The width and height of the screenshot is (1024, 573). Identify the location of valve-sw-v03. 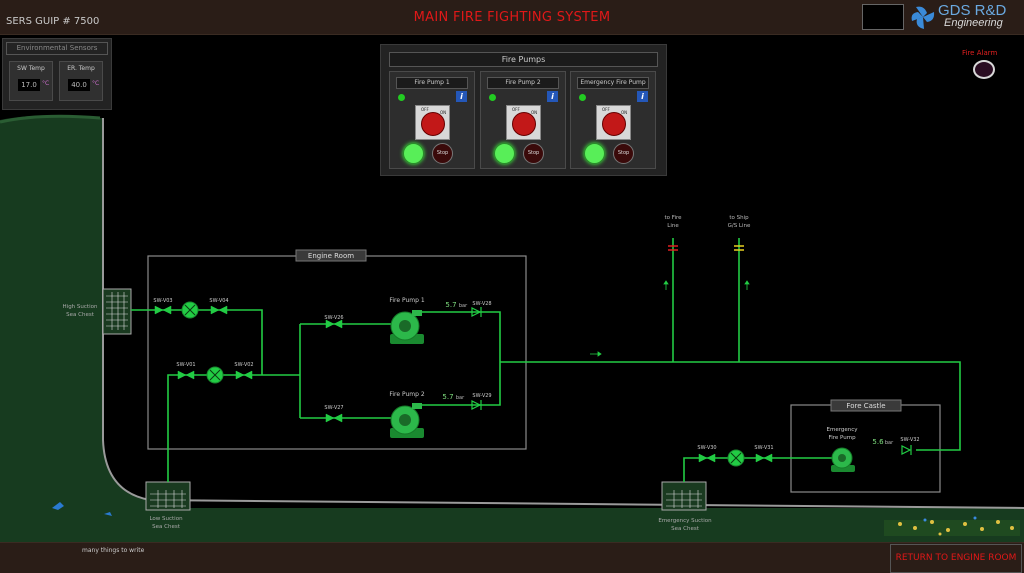
(163, 310).